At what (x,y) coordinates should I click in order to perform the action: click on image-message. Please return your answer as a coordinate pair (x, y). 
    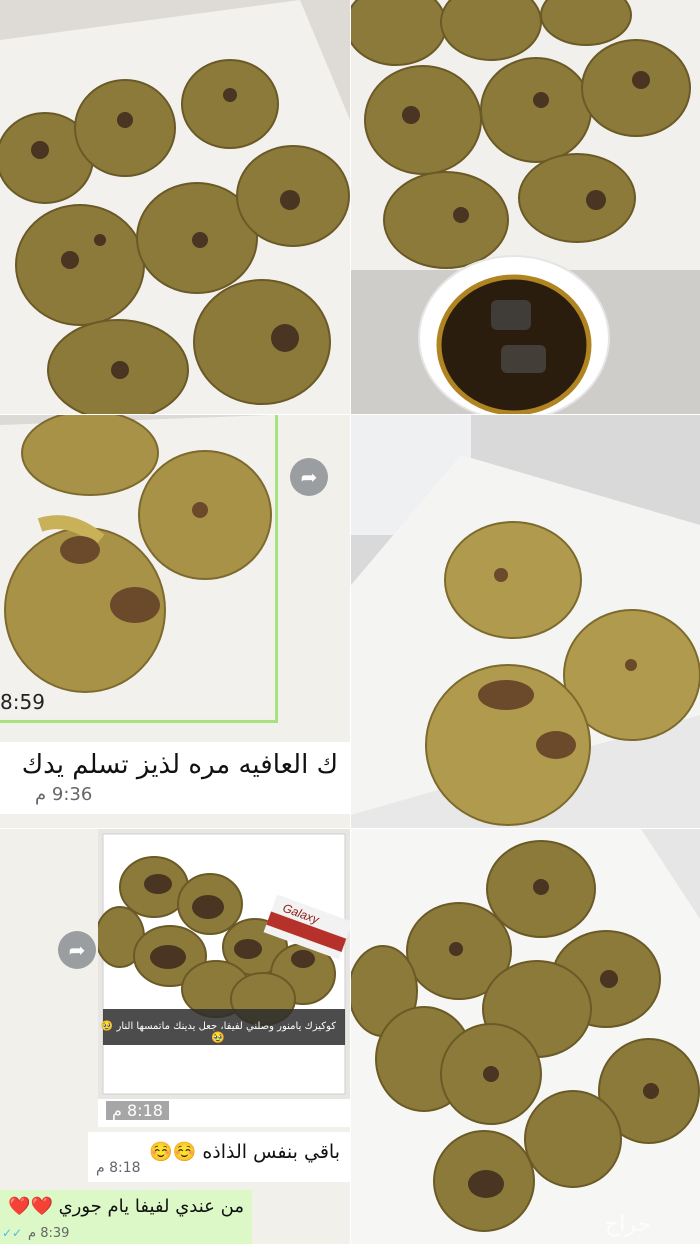
    Looking at the image, I should click on (139, 569).